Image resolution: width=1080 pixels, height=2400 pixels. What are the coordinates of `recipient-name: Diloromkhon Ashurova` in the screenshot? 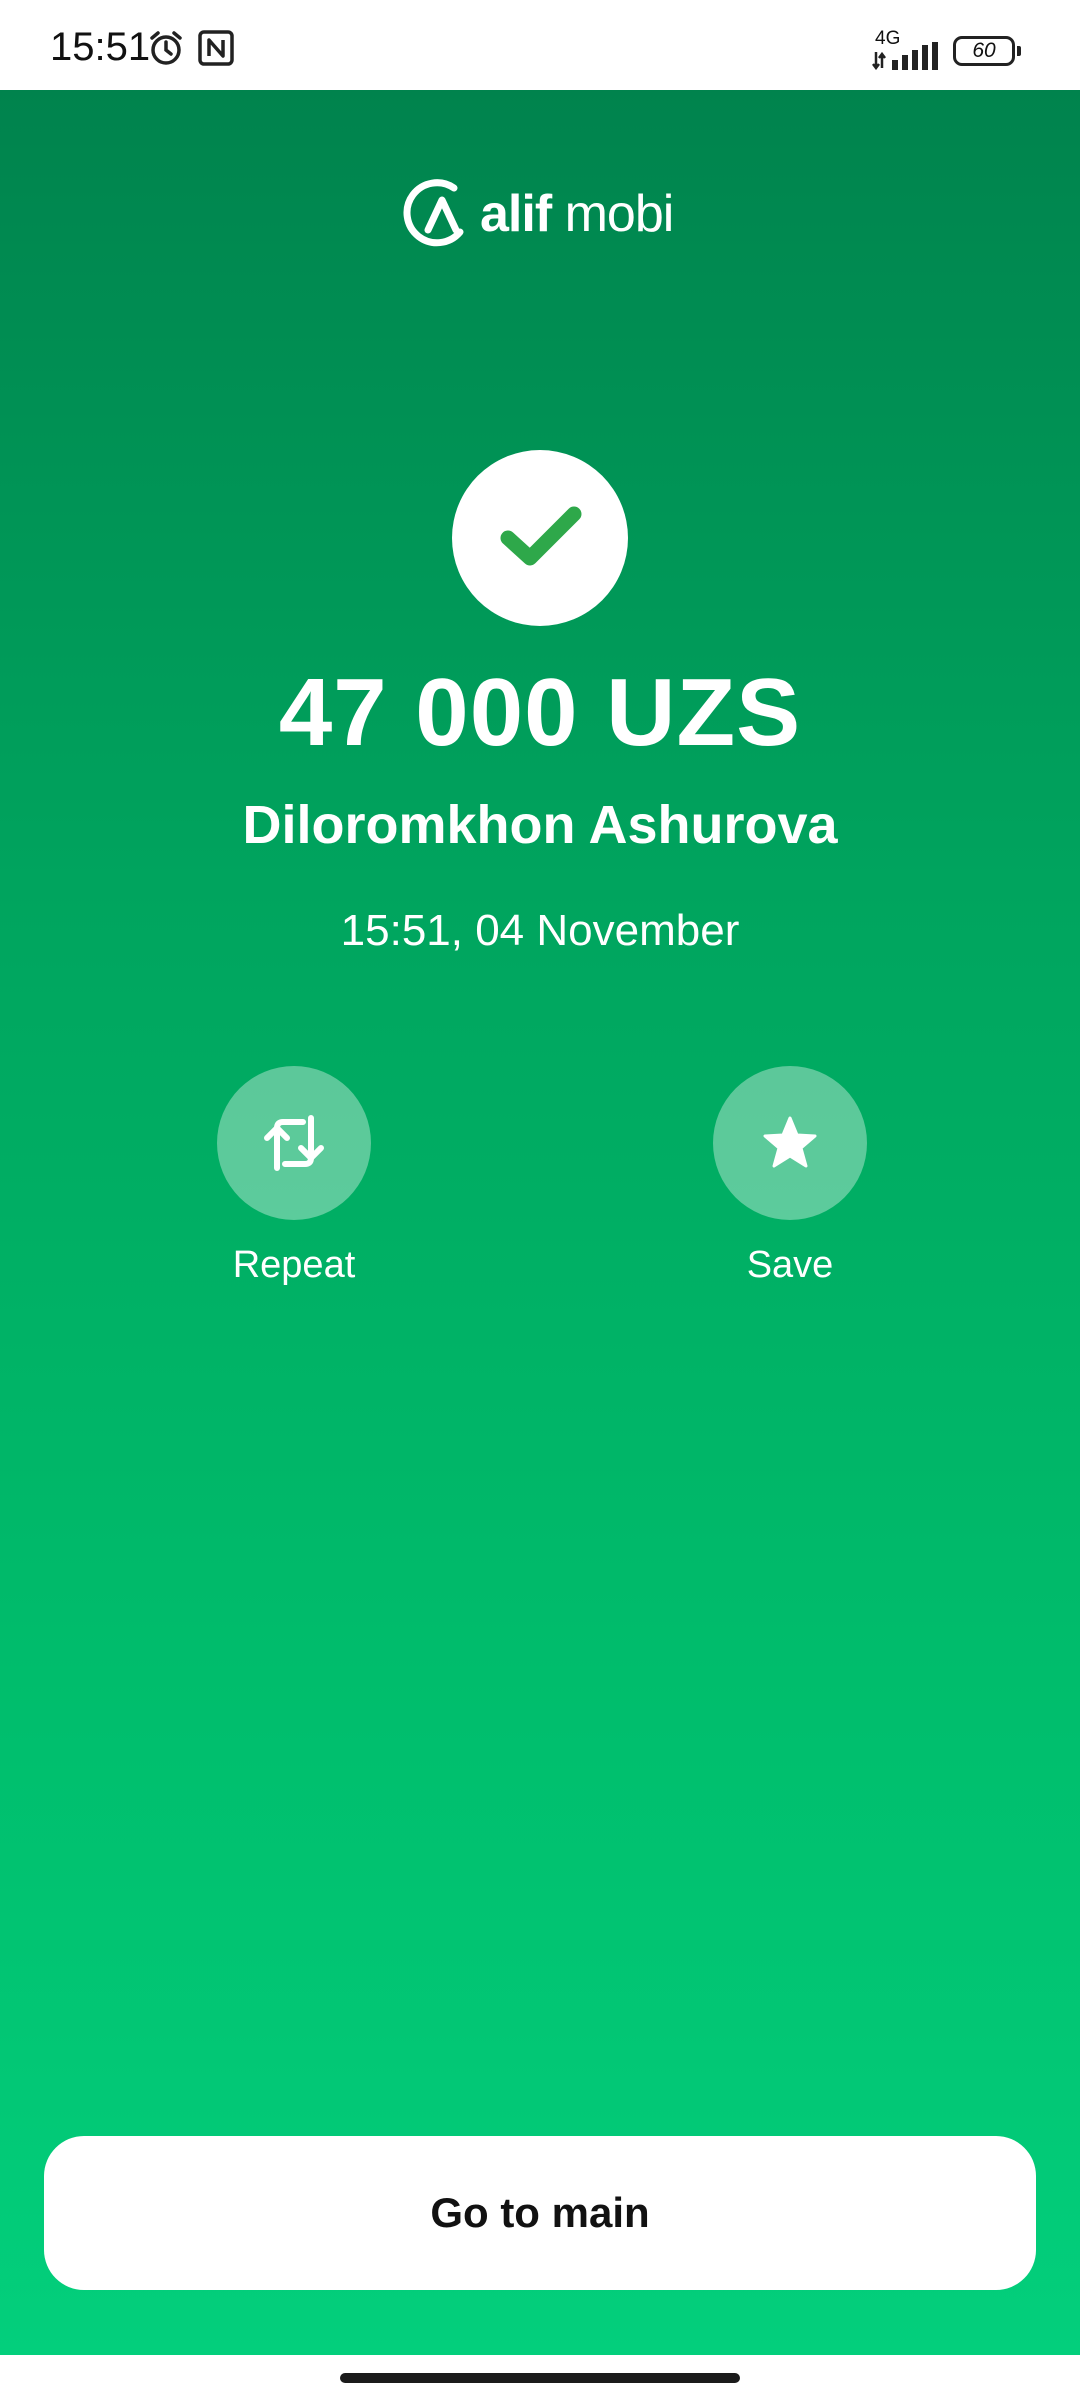 It's located at (540, 825).